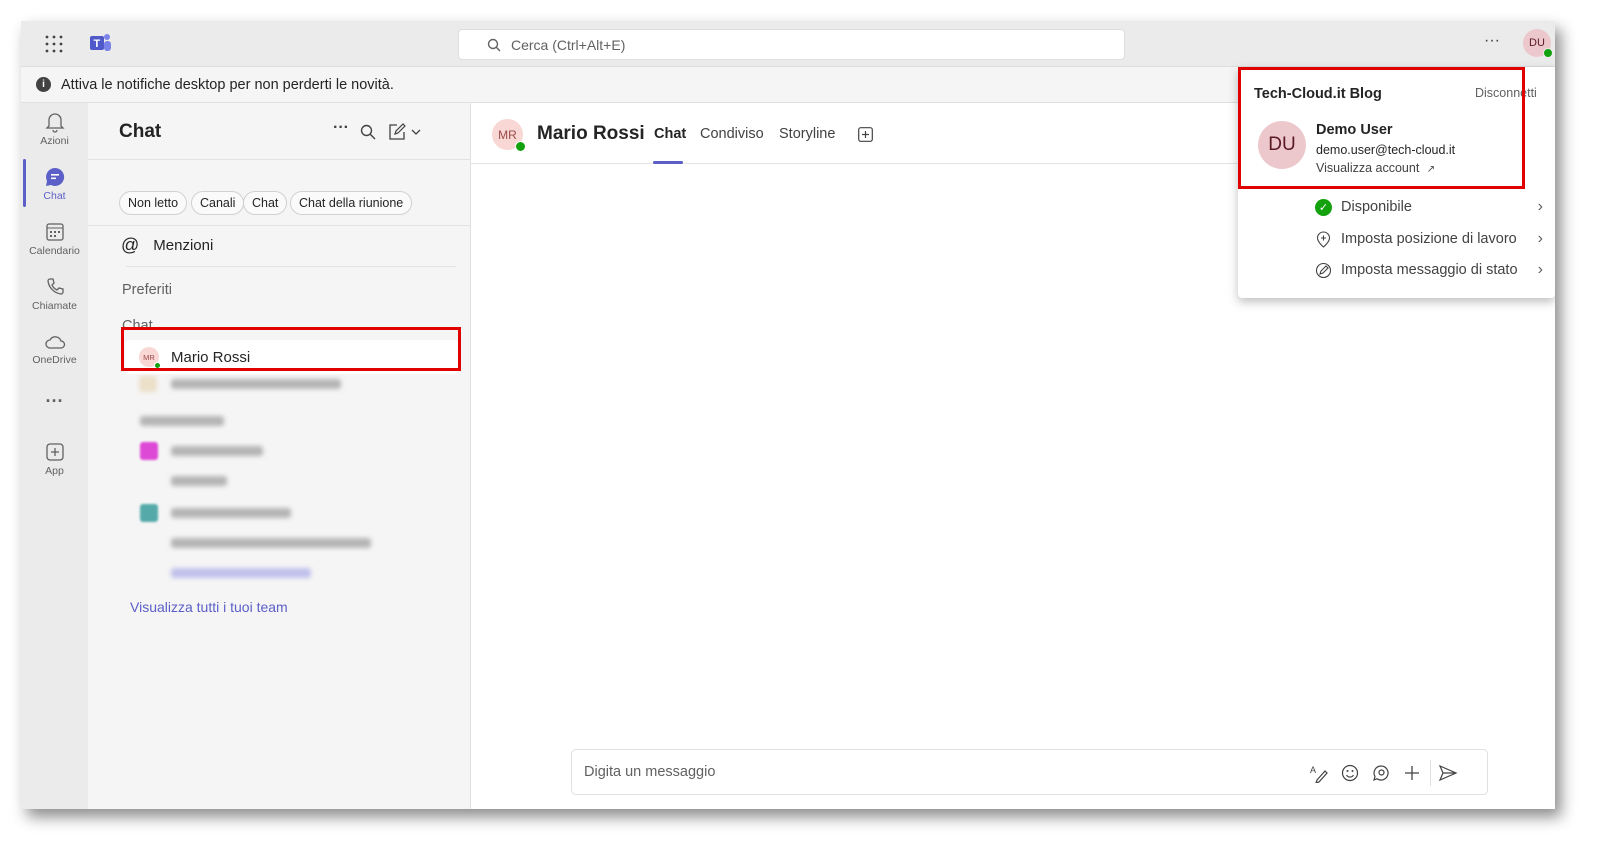  I want to click on message-input: Digita un messaggio A, so click(1029, 772).